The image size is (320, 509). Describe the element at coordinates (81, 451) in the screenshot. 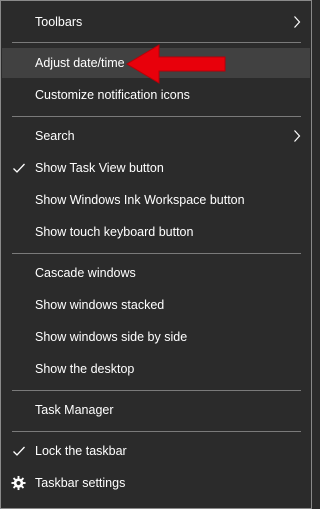

I see `menu-item-label: Lock the taskbar` at that location.